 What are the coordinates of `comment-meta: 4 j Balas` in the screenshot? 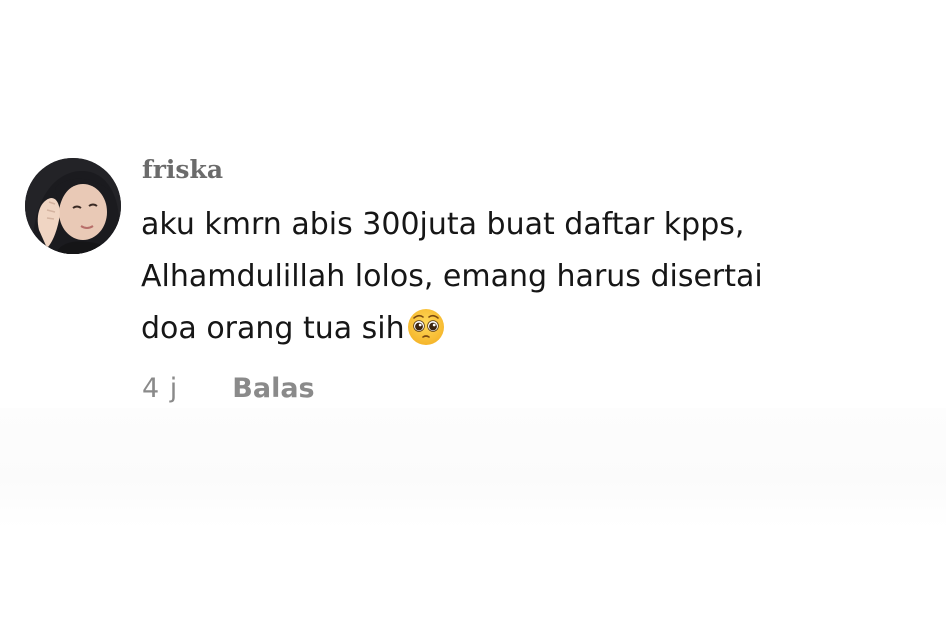 It's located at (228, 388).